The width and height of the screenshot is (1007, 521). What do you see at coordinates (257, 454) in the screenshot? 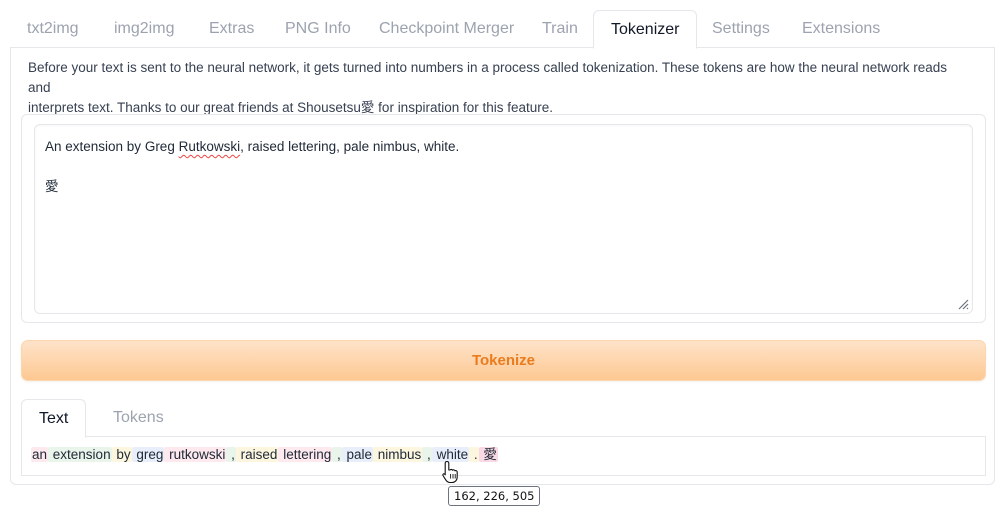
I see `token: raised` at bounding box center [257, 454].